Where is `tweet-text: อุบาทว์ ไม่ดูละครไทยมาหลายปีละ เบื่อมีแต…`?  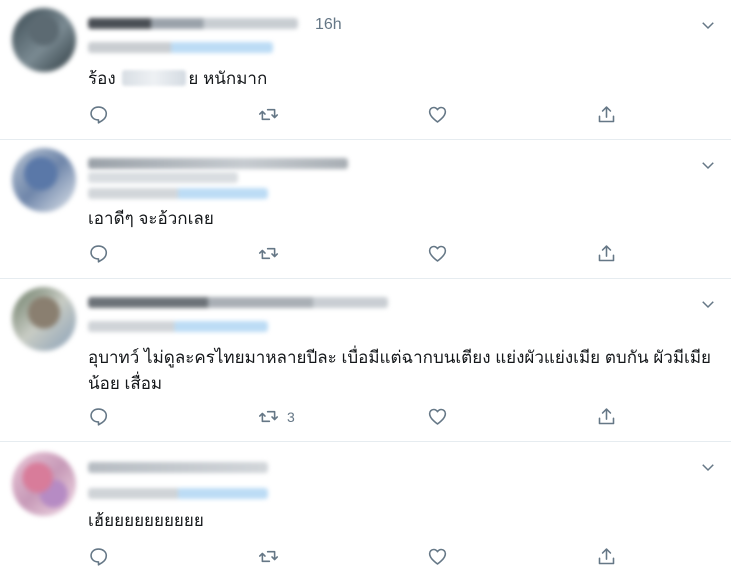
tweet-text: อุบาทว์ ไม่ดูละครไทยมาหลายปีละ เบื่อมีแต… is located at coordinates (400, 370).